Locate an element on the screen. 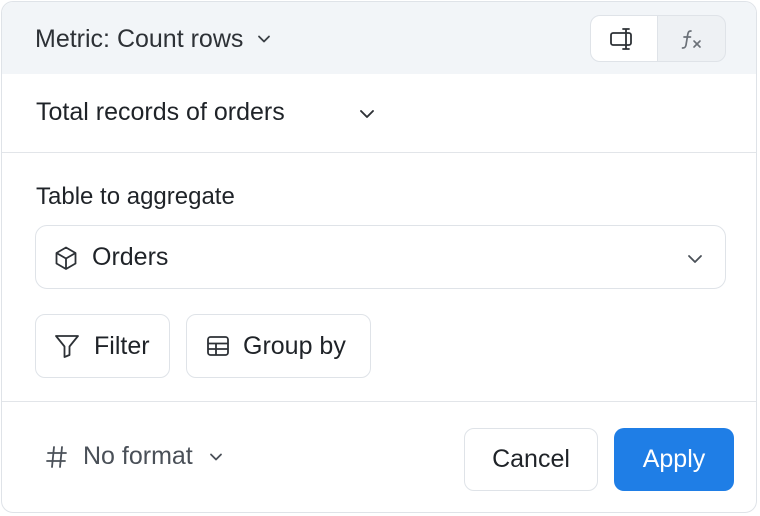 The width and height of the screenshot is (760, 516). formula-mode-button is located at coordinates (691, 38).